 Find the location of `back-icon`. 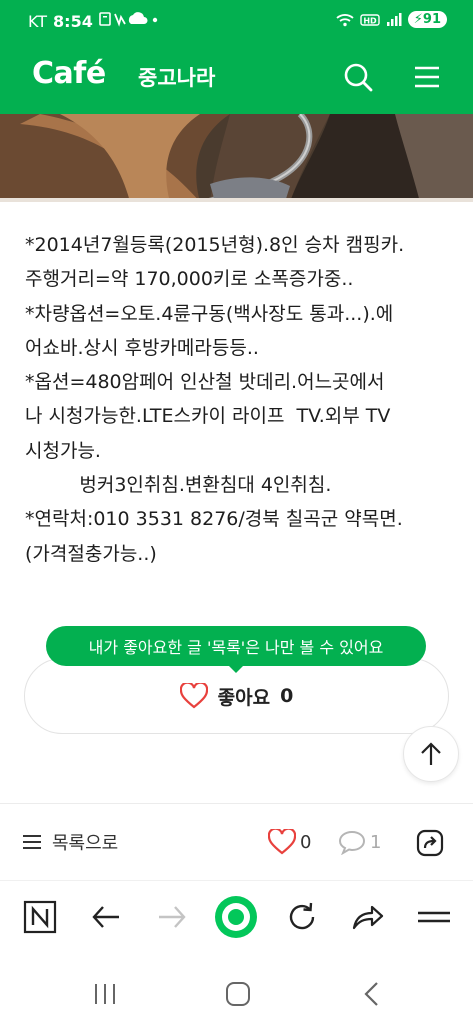

back-icon is located at coordinates (371, 994).